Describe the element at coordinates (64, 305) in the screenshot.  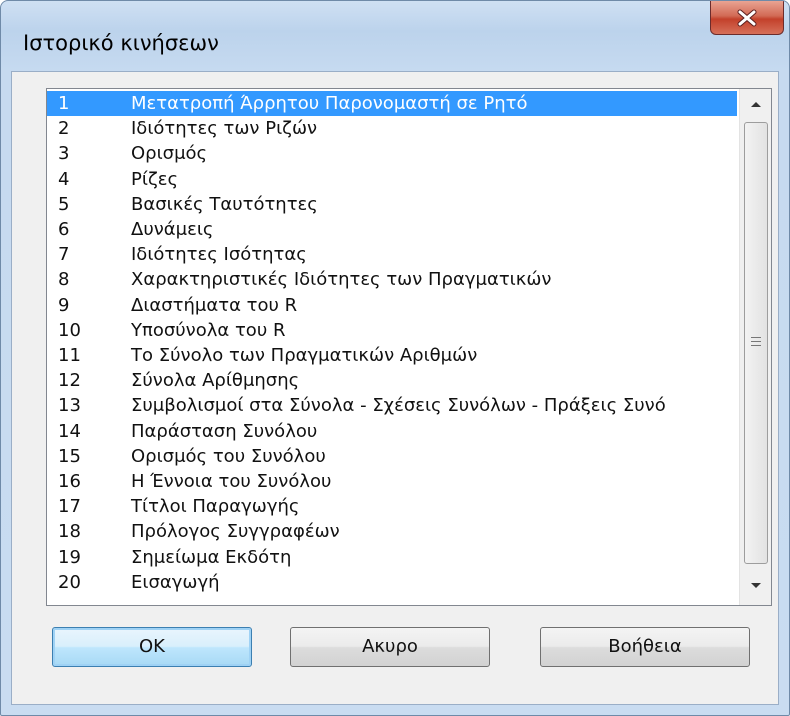
I see `list-item-number: 9` at that location.